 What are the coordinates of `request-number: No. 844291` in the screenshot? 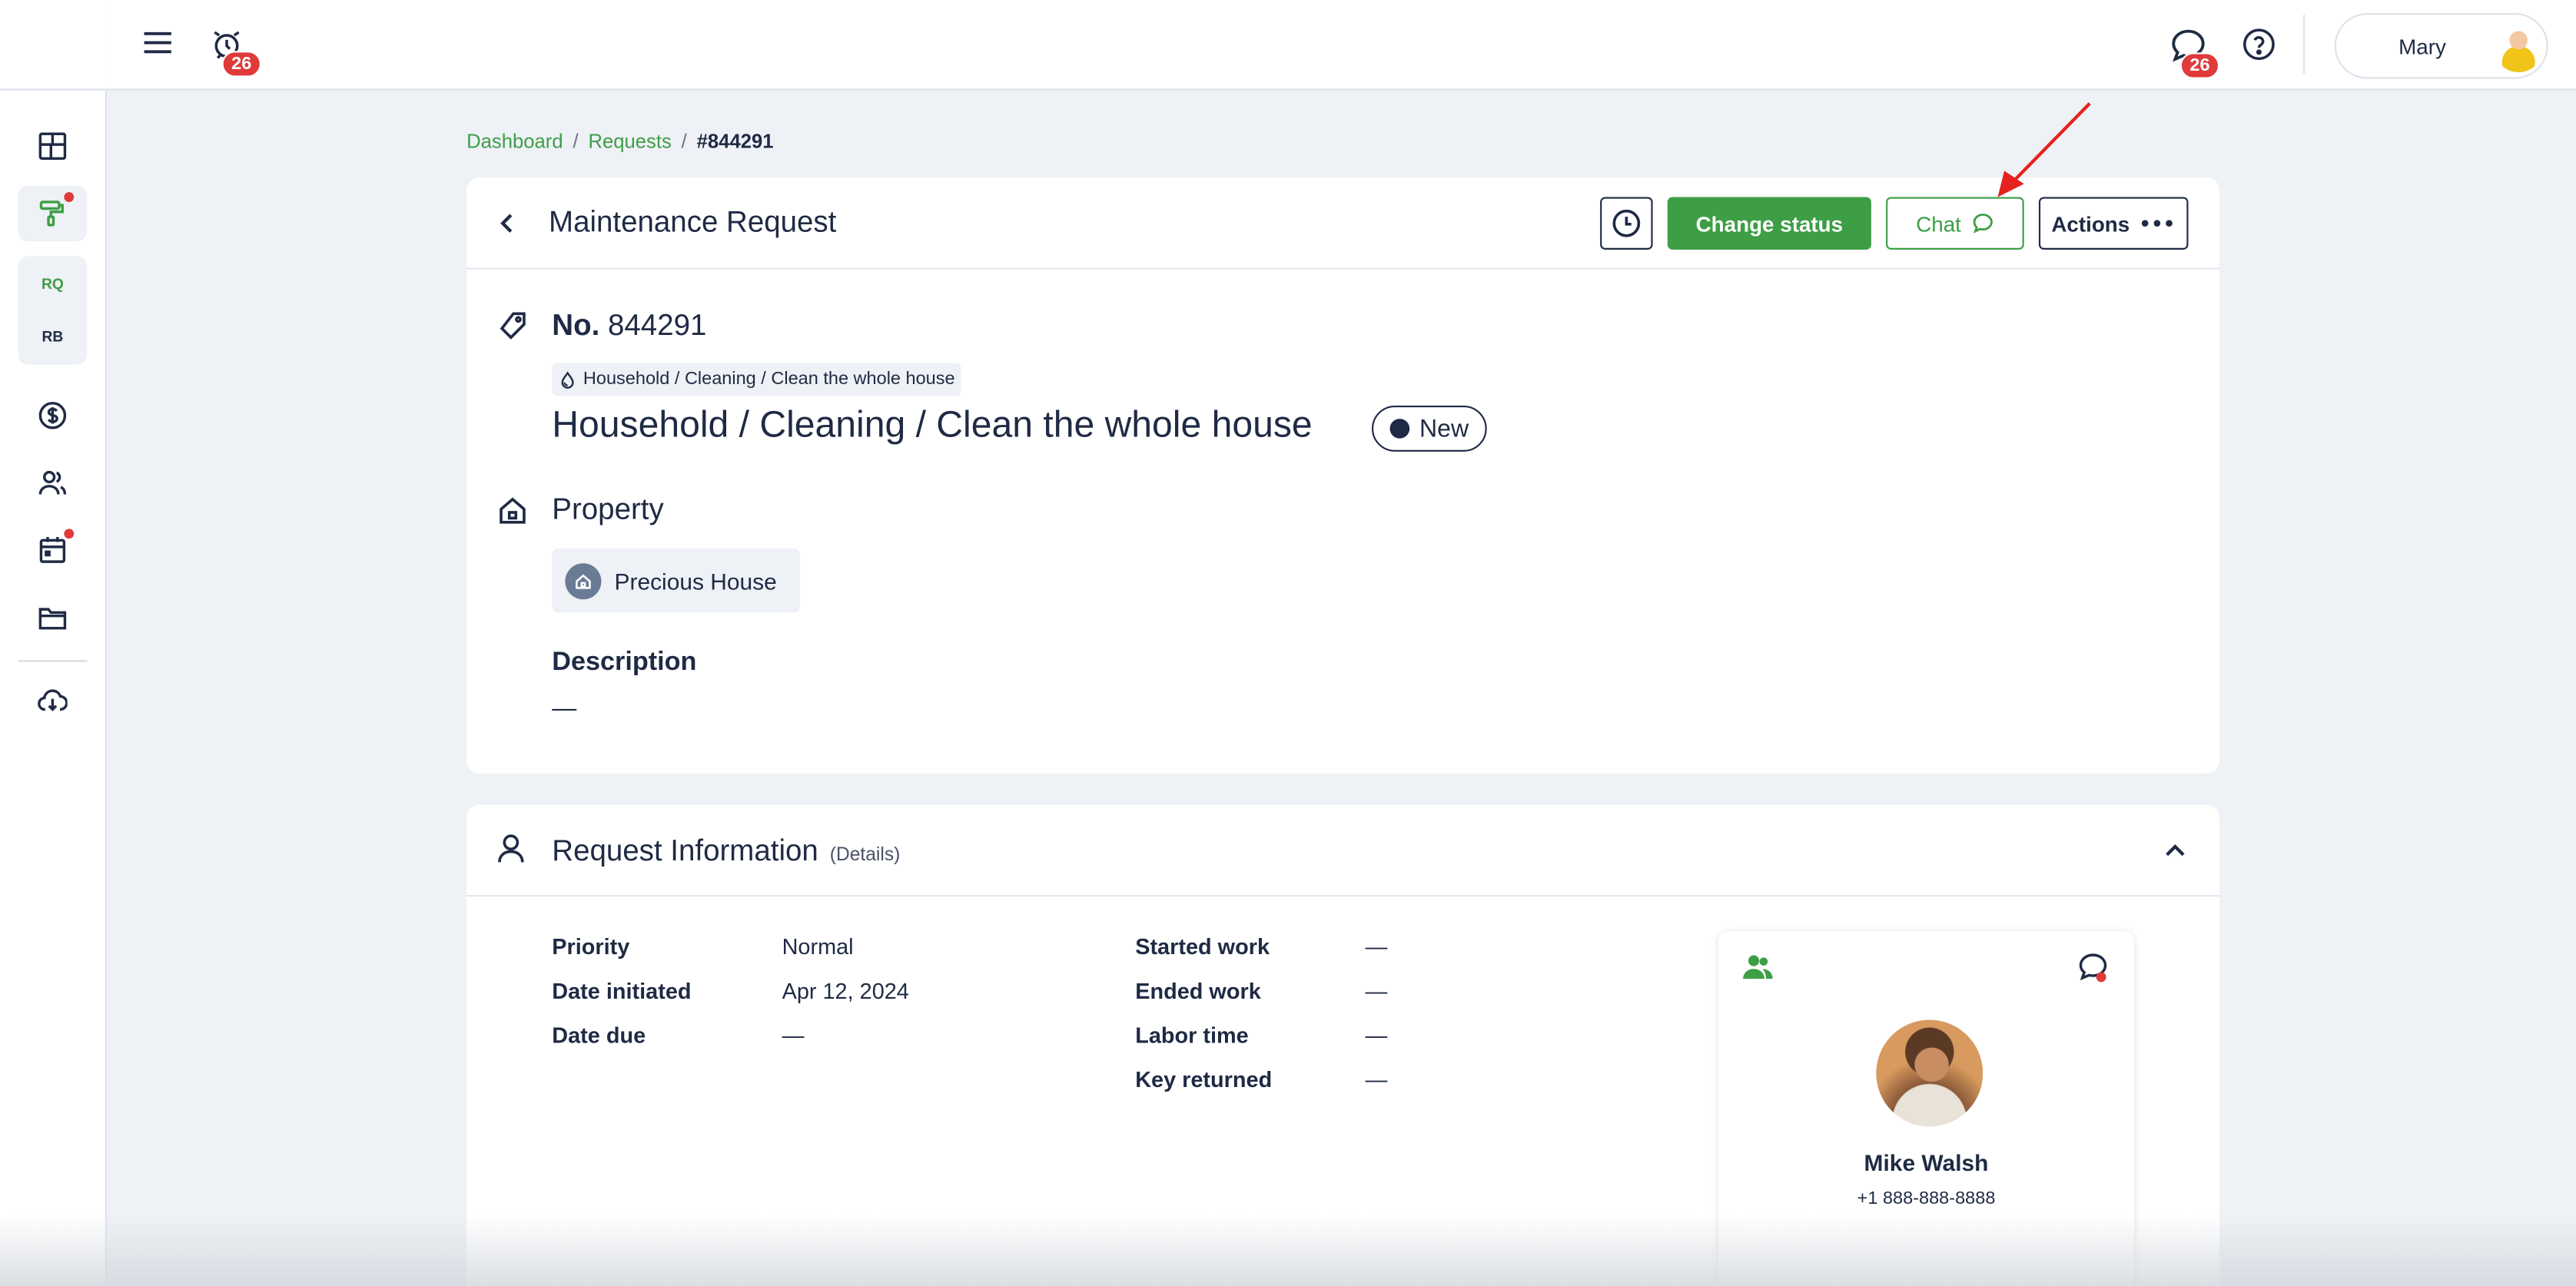 It's located at (629, 326).